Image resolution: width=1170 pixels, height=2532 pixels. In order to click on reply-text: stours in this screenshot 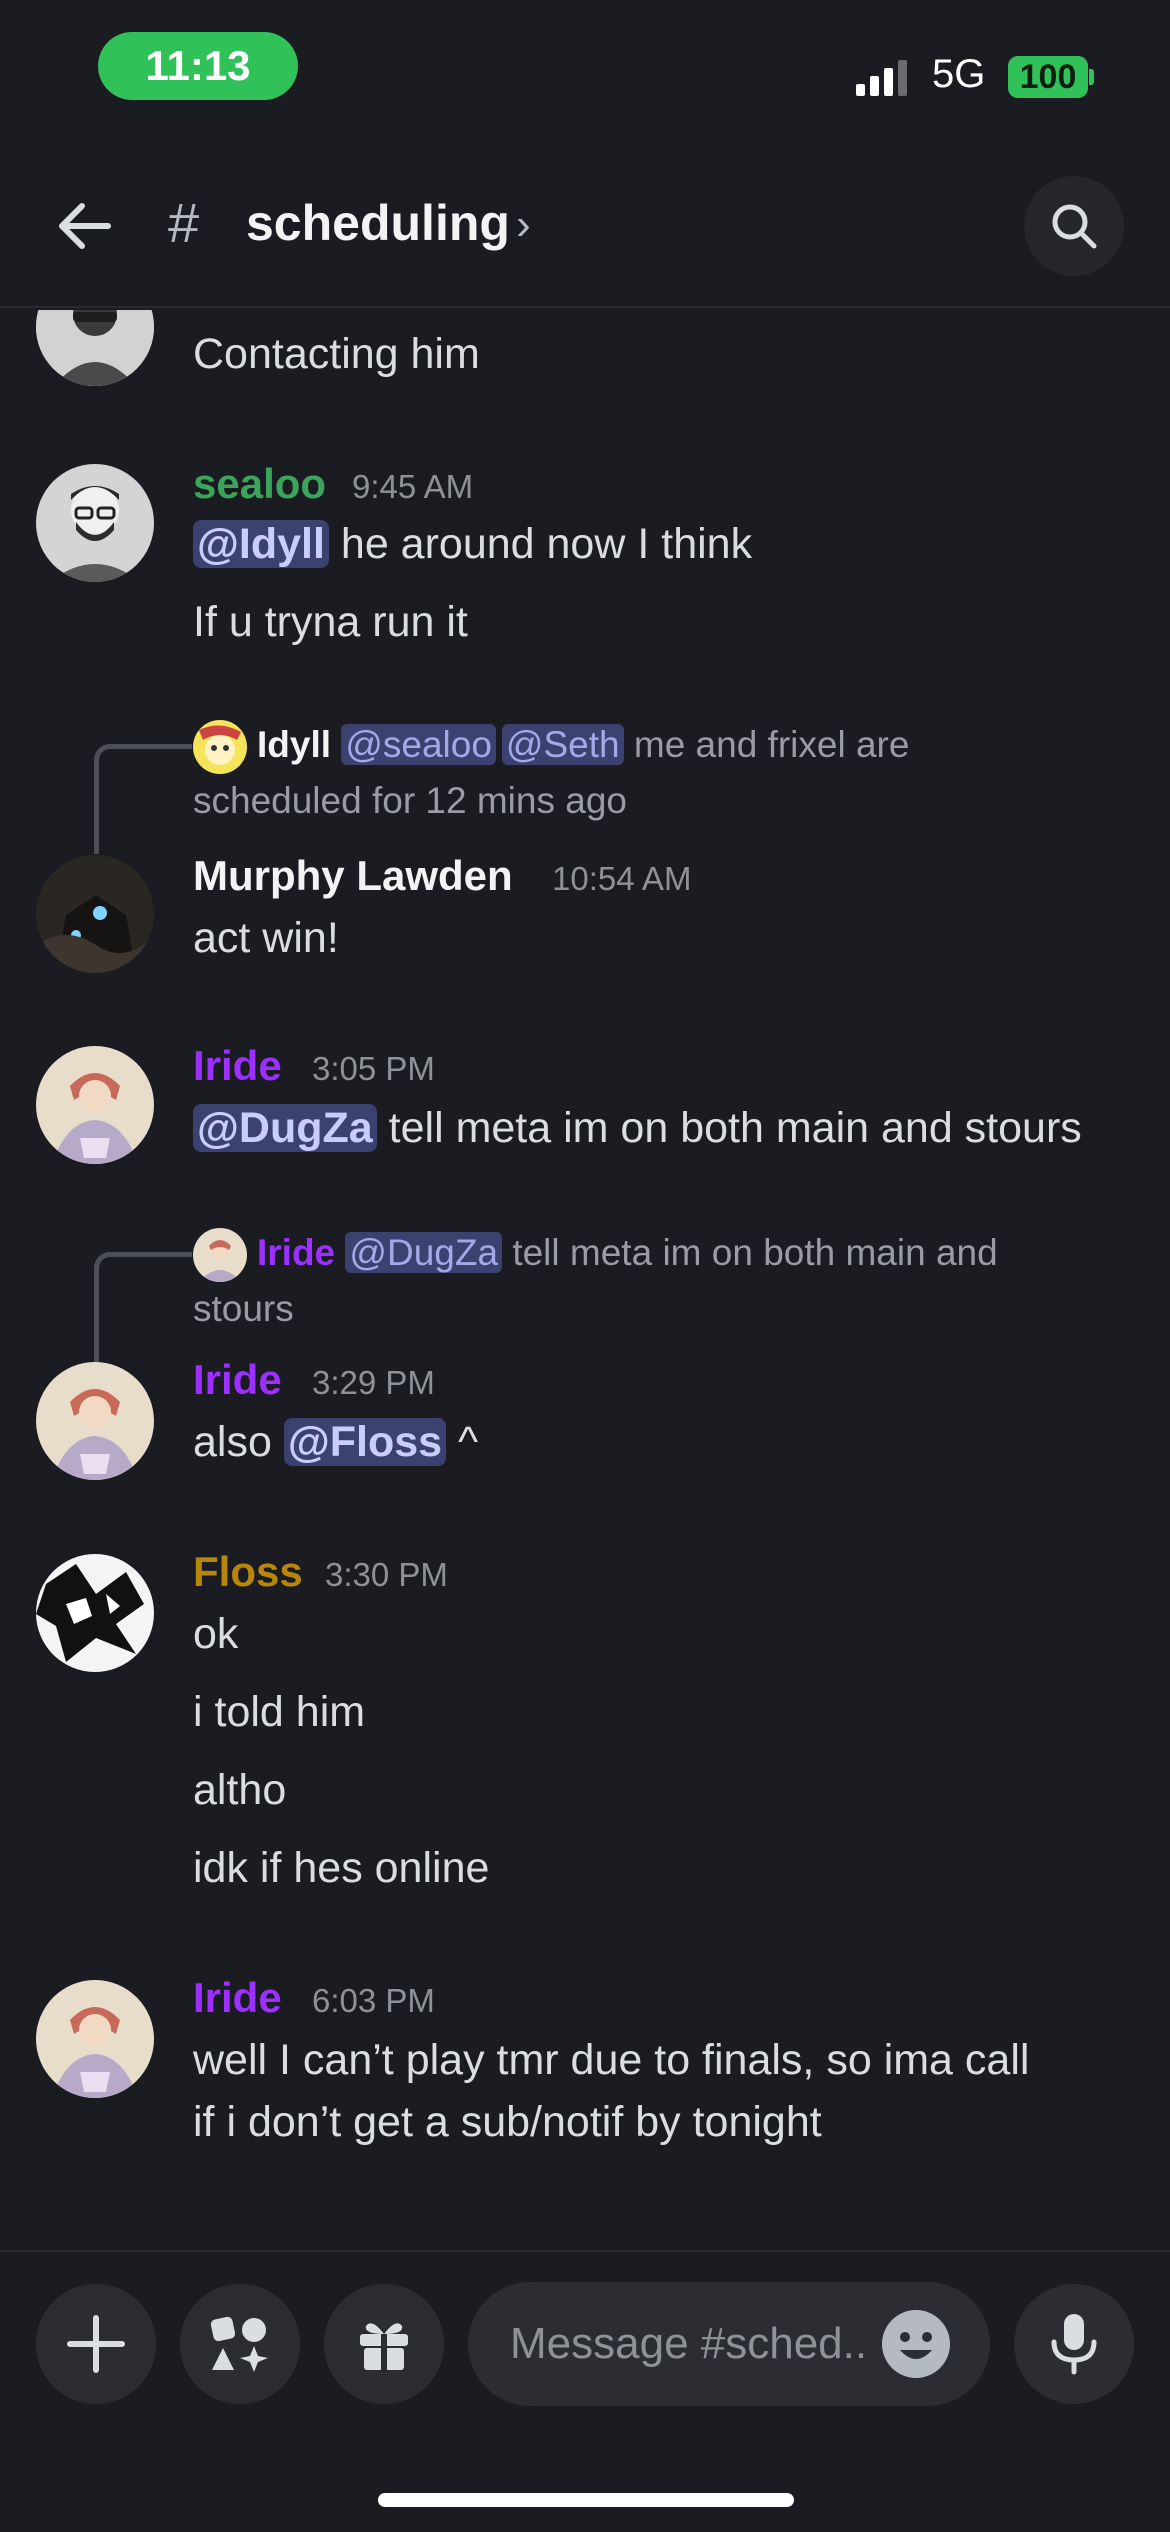, I will do `click(243, 1308)`.